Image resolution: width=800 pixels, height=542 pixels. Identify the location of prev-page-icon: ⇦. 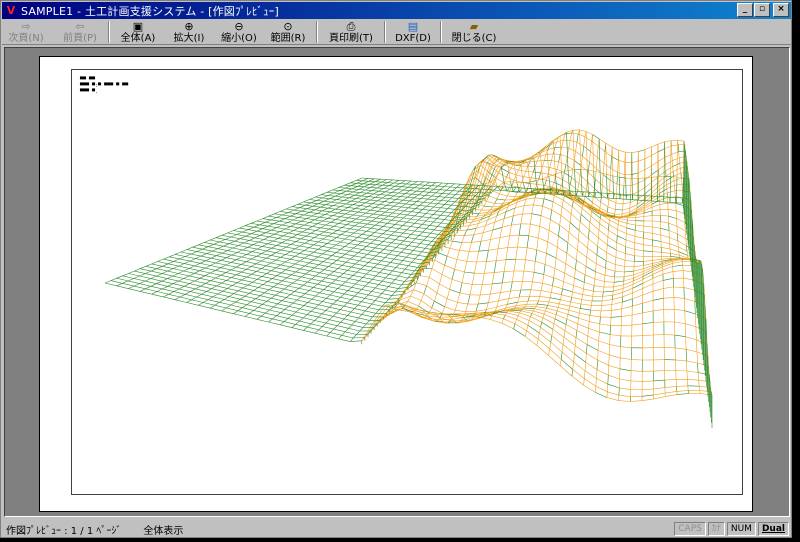
(80, 26).